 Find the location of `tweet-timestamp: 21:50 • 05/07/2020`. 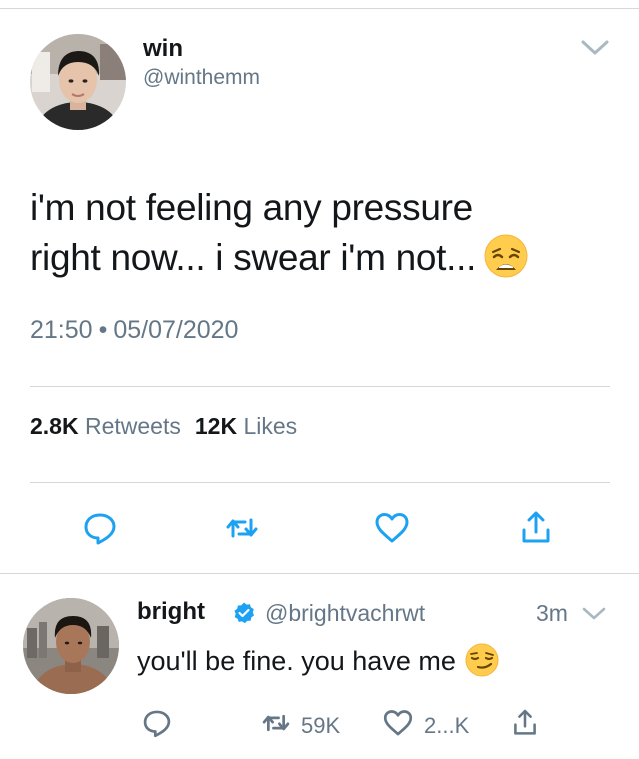

tweet-timestamp: 21:50 • 05/07/2020 is located at coordinates (134, 330).